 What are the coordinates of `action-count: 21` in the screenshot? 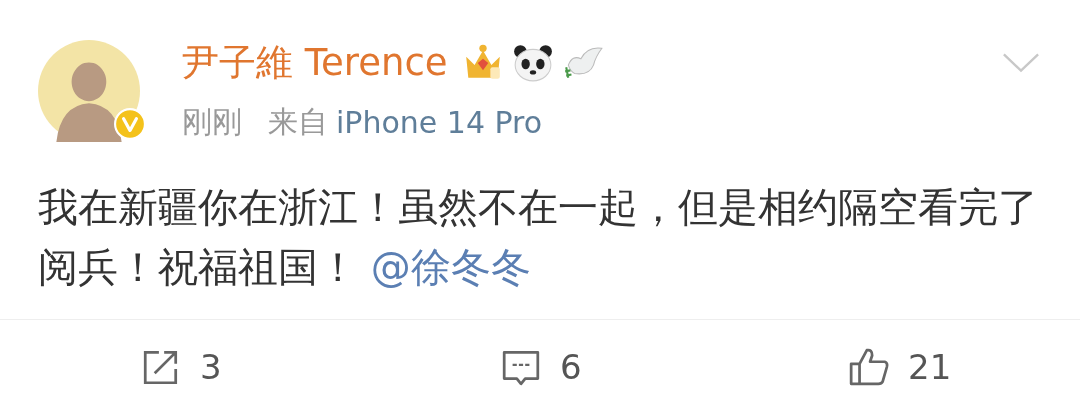 It's located at (930, 367).